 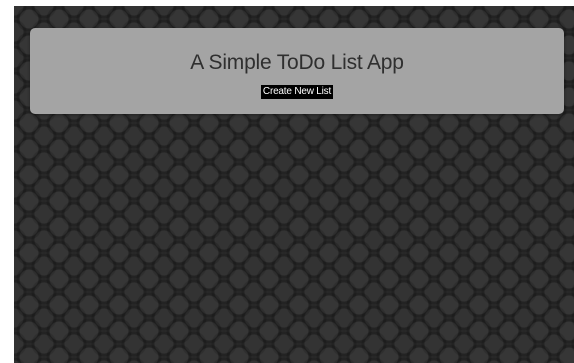 What do you see at coordinates (297, 92) in the screenshot?
I see `create-new-list-button: Create New List` at bounding box center [297, 92].